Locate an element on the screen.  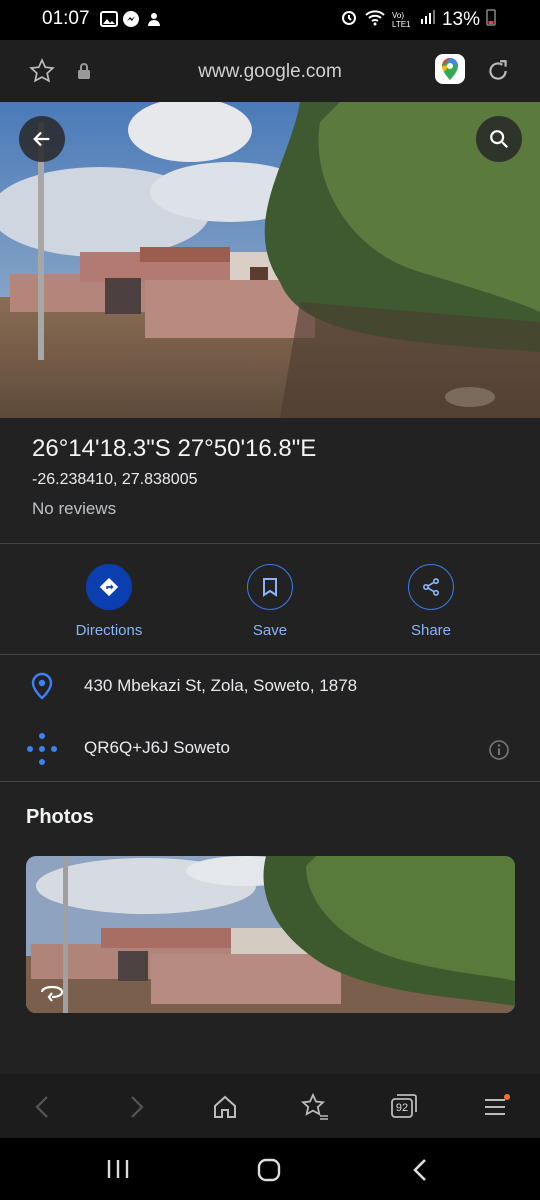
plus-code-row: QR6Q+J6J Soweto is located at coordinates (270, 749).